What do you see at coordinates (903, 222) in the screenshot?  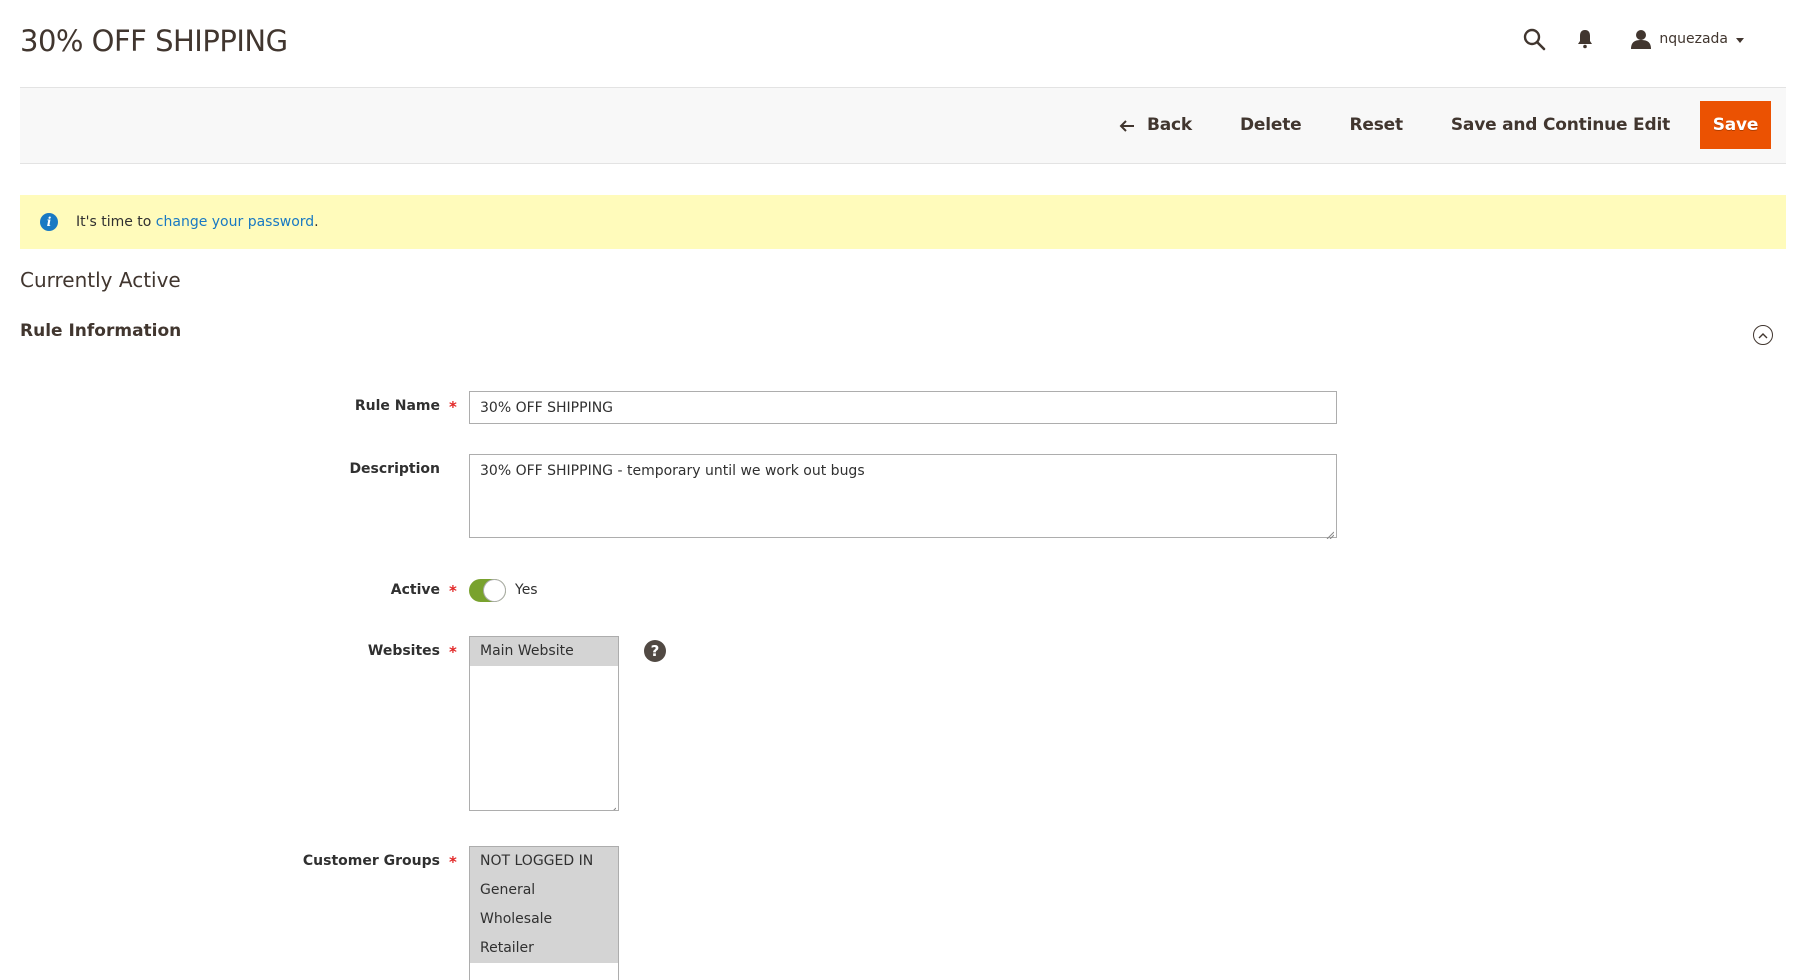 I see `password-notice: i It's time to change your password.` at bounding box center [903, 222].